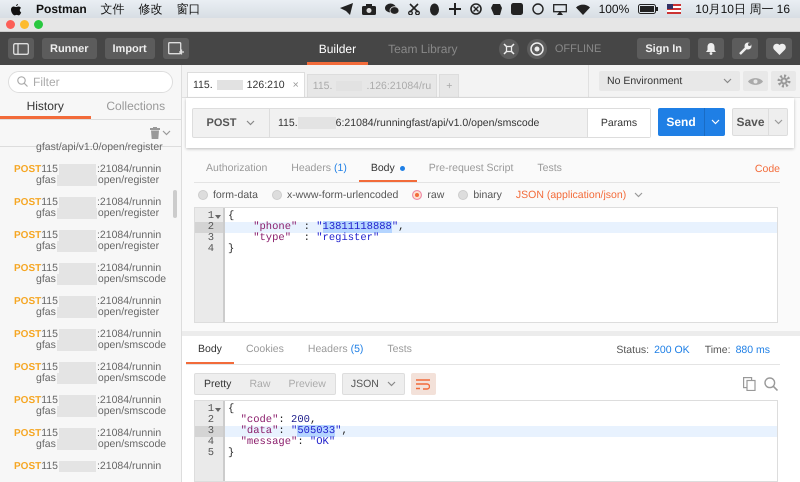 The height and width of the screenshot is (482, 800). I want to click on paper-plane-icon, so click(346, 9).